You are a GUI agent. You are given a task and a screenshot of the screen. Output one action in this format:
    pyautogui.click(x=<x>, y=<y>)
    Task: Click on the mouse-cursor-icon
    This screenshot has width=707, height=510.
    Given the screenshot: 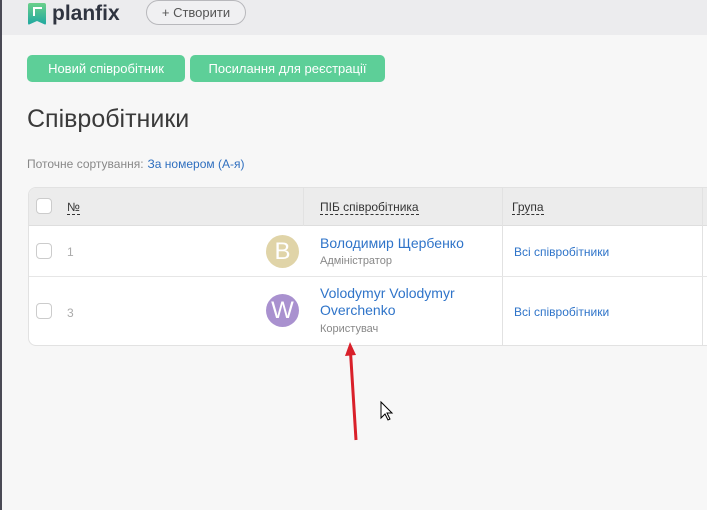 What is the action you would take?
    pyautogui.click(x=387, y=410)
    